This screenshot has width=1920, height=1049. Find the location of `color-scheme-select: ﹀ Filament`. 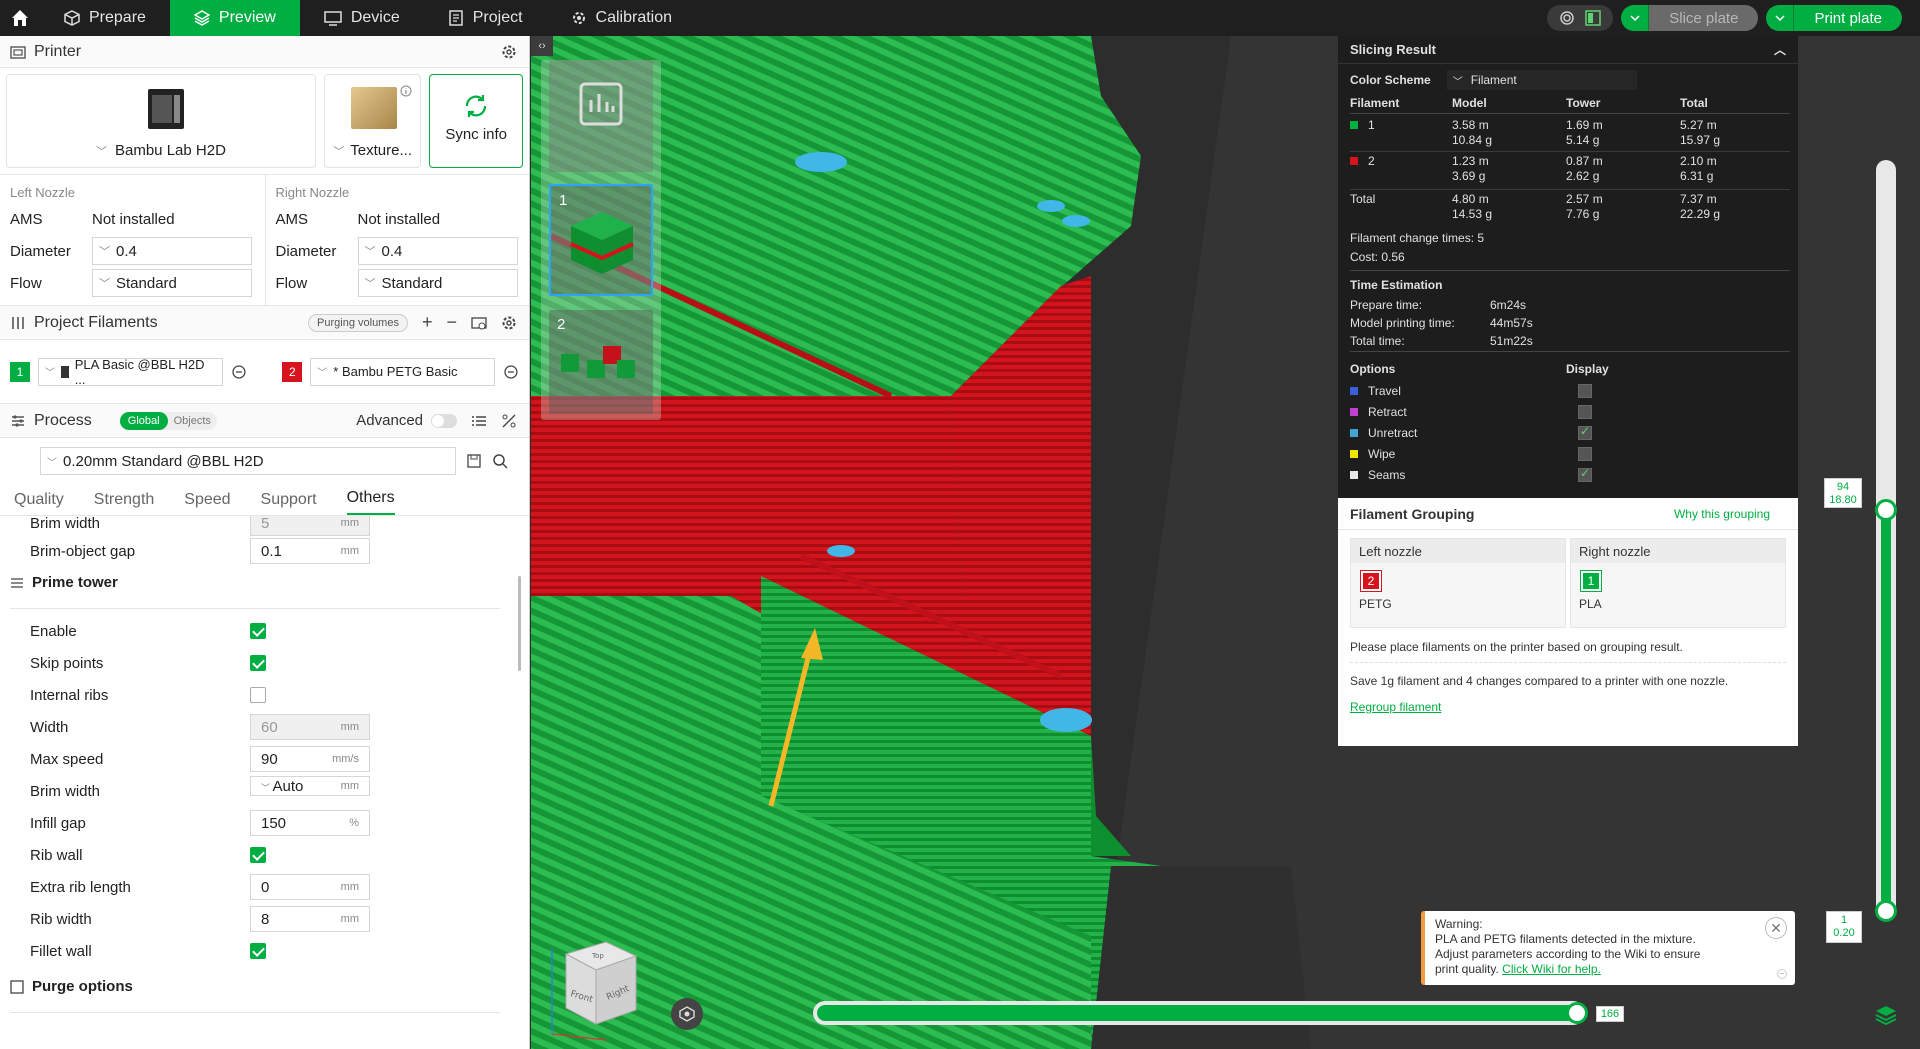

color-scheme-select: ﹀ Filament is located at coordinates (1541, 80).